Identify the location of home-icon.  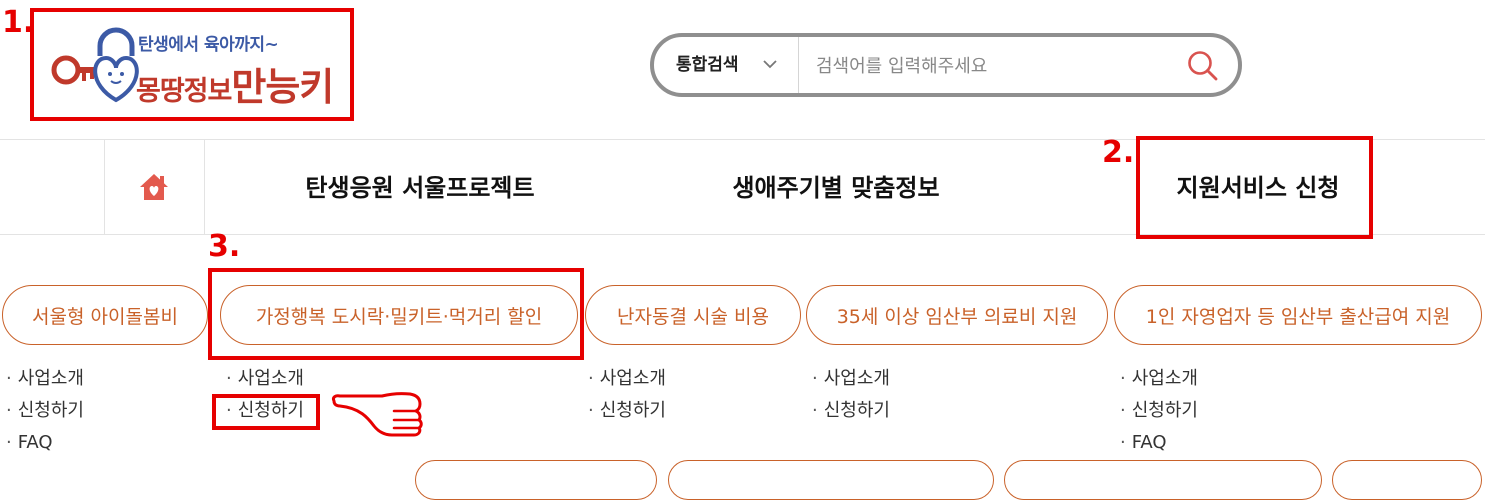
(154, 187).